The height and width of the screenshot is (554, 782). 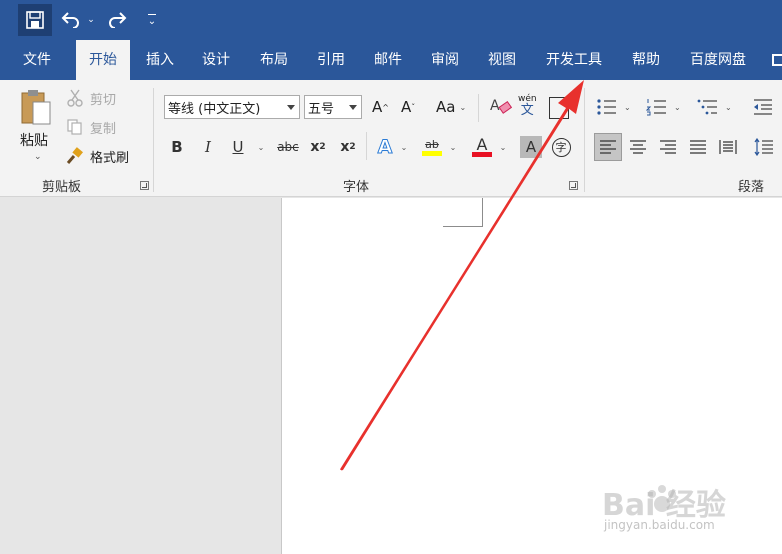 I want to click on align-left-icon, so click(x=608, y=147).